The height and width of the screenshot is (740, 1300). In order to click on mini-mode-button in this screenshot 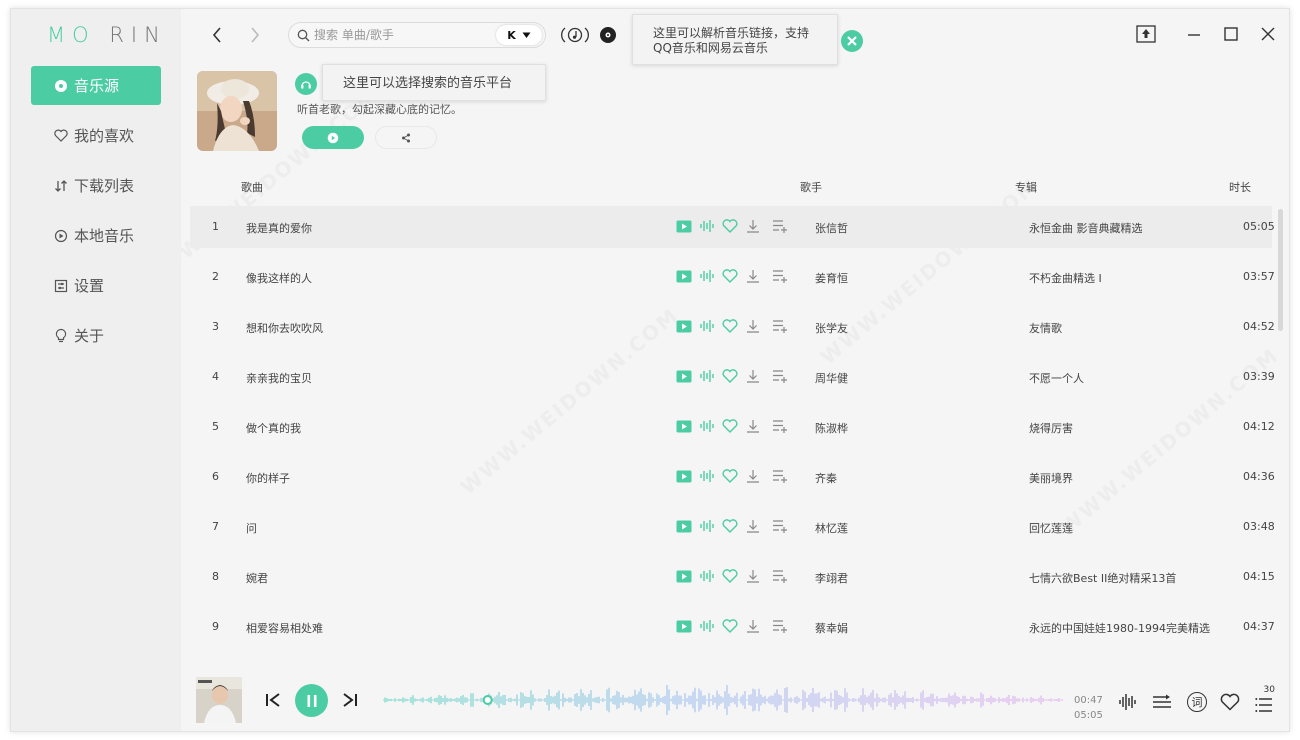, I will do `click(1146, 34)`.